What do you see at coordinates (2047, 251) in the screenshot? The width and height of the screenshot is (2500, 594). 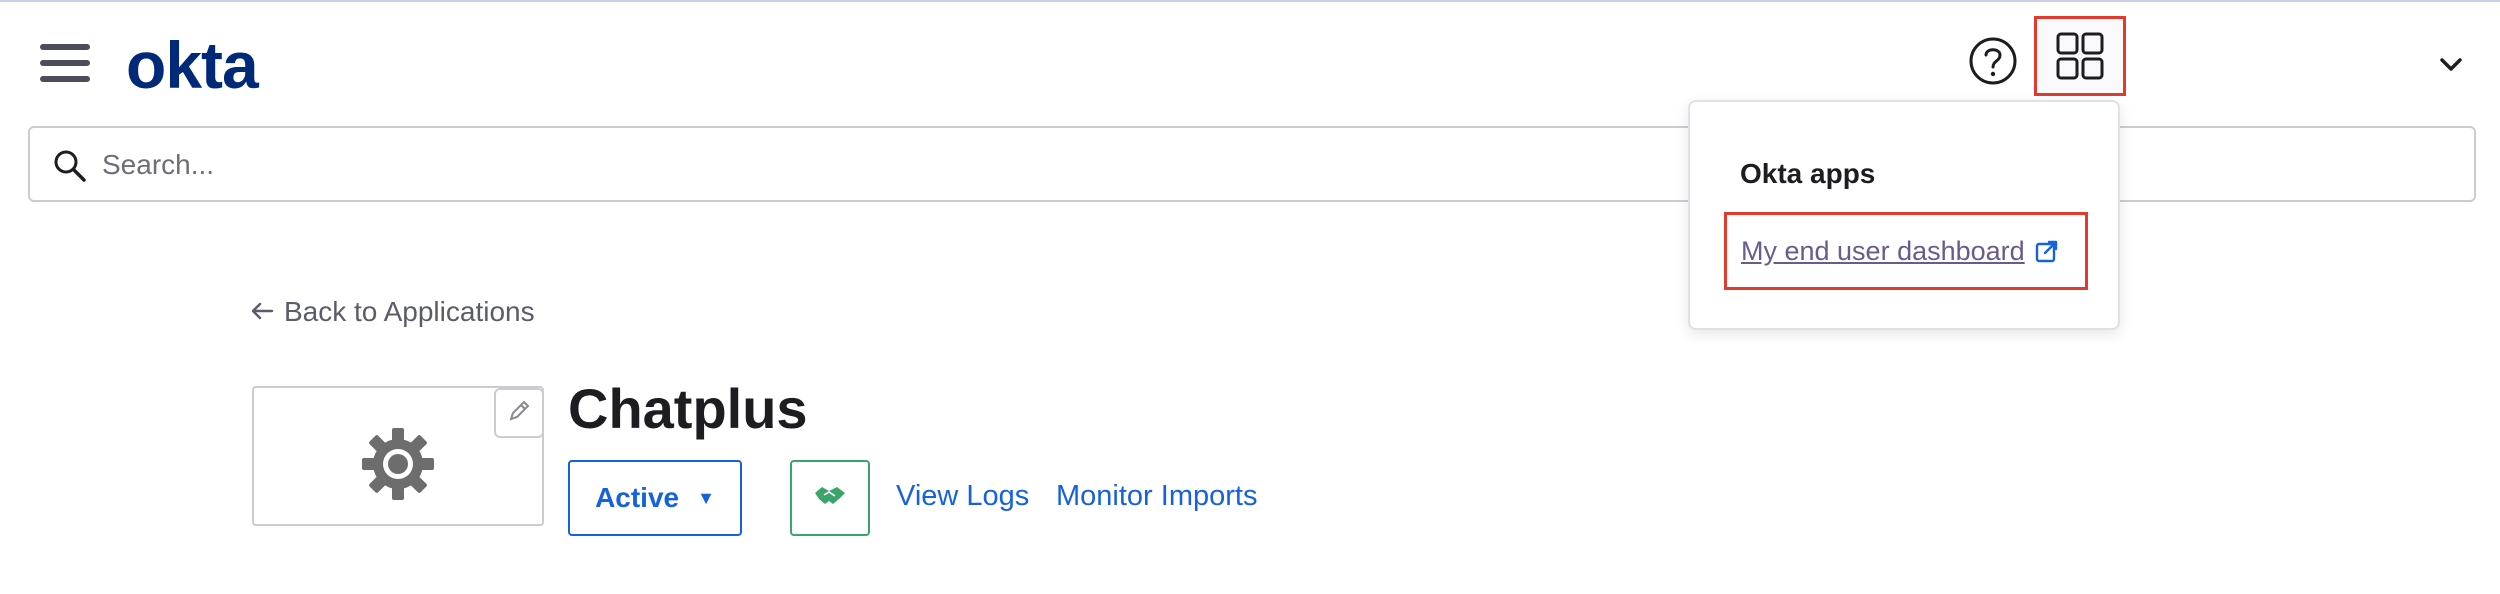 I see `external-link-icon` at bounding box center [2047, 251].